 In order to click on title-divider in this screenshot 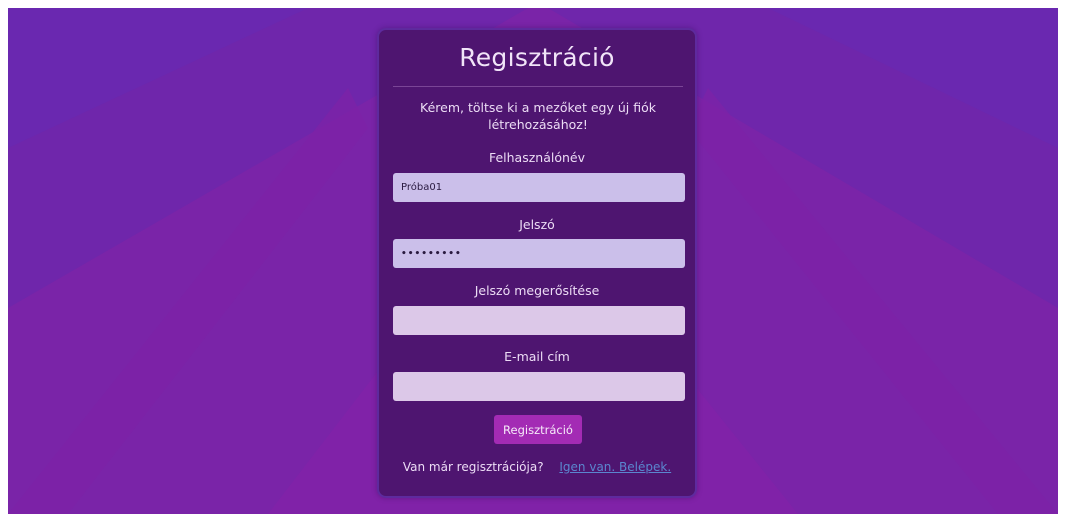, I will do `click(538, 86)`.